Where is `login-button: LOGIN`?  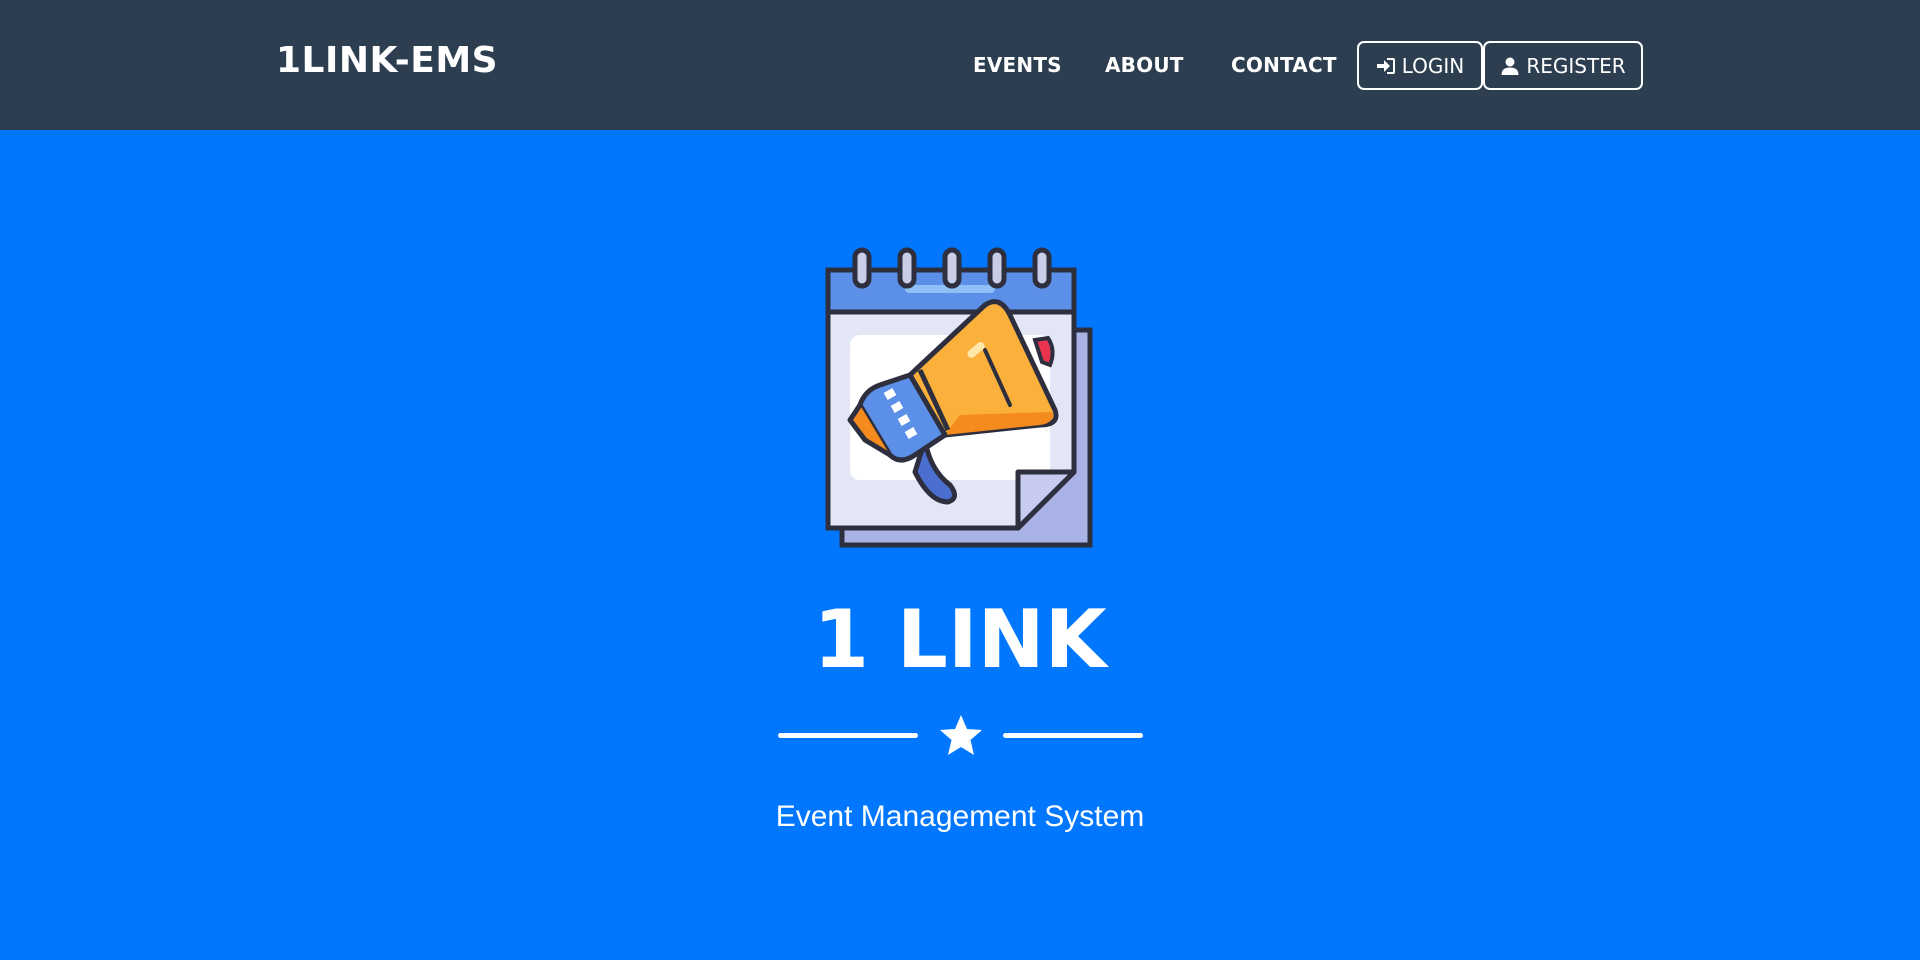
login-button: LOGIN is located at coordinates (1420, 65).